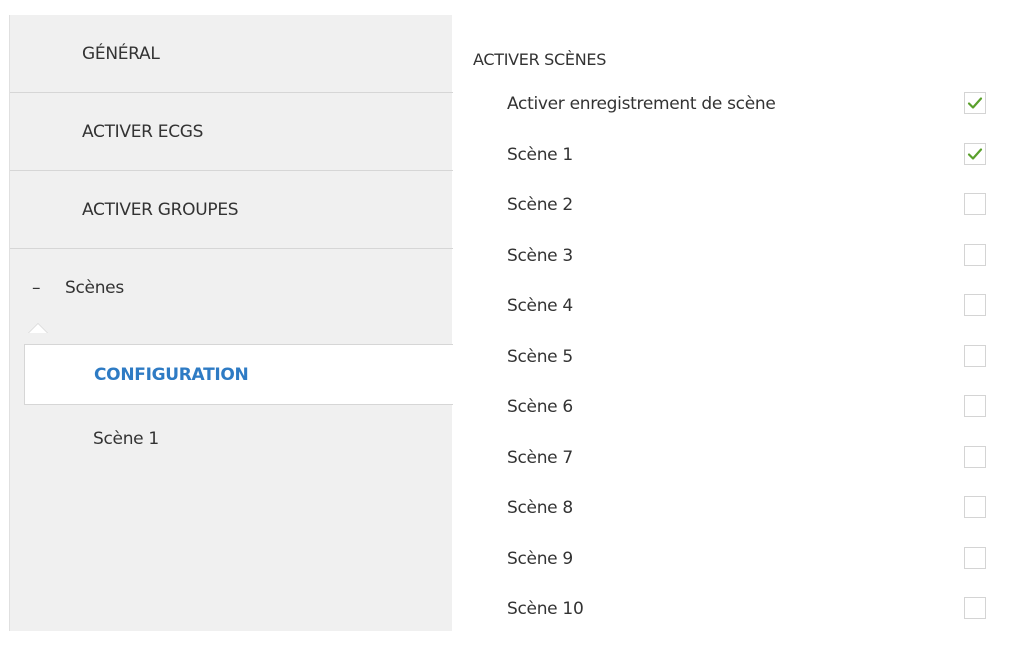 The height and width of the screenshot is (645, 1011). What do you see at coordinates (731, 620) in the screenshot?
I see `option-row: Scène 10` at bounding box center [731, 620].